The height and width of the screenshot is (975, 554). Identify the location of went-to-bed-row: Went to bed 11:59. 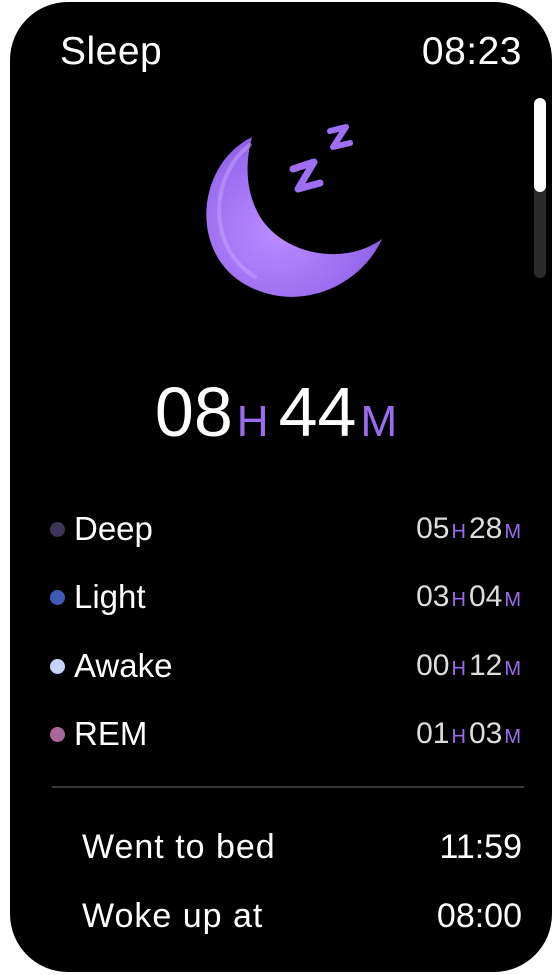
(302, 850).